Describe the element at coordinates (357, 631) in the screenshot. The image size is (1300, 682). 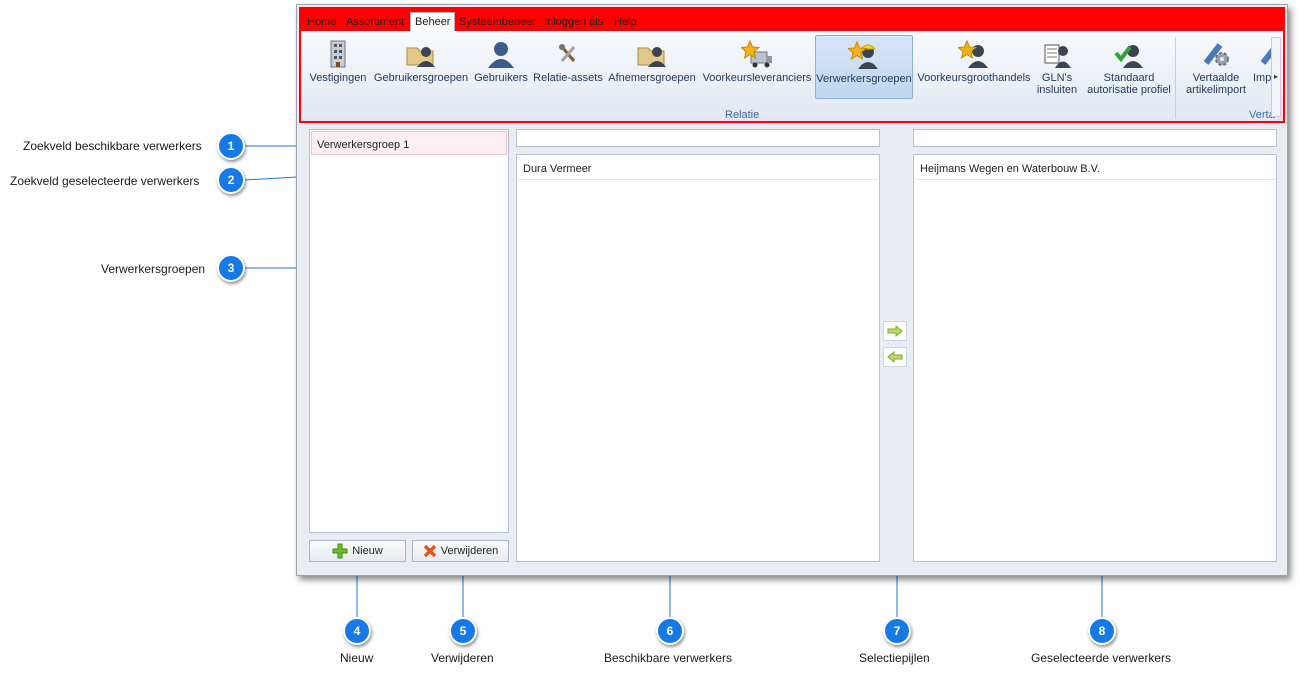
I see `callout-badge: 4` at that location.